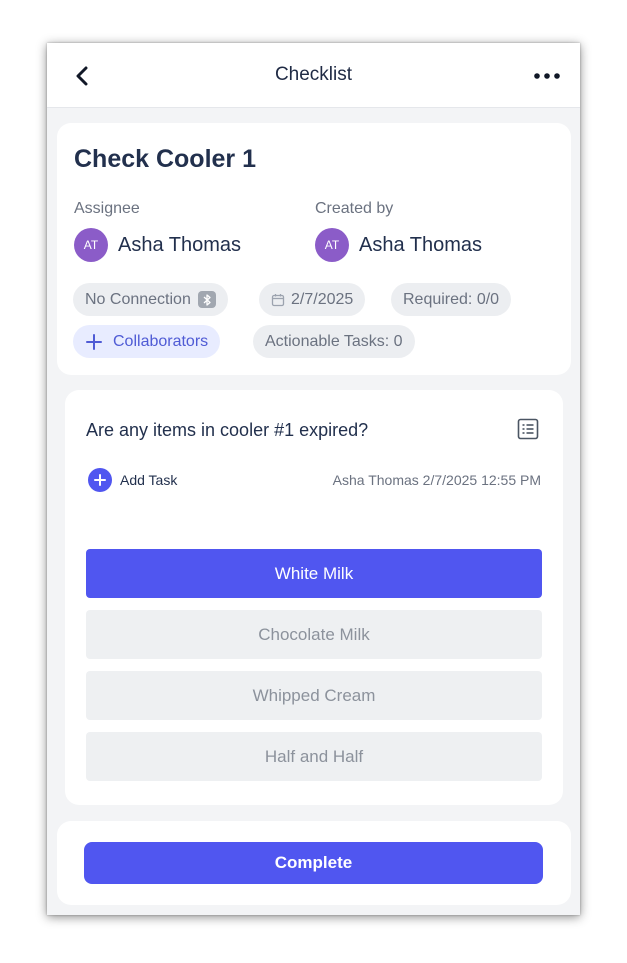 The height and width of the screenshot is (963, 627). What do you see at coordinates (528, 429) in the screenshot?
I see `list-details-icon` at bounding box center [528, 429].